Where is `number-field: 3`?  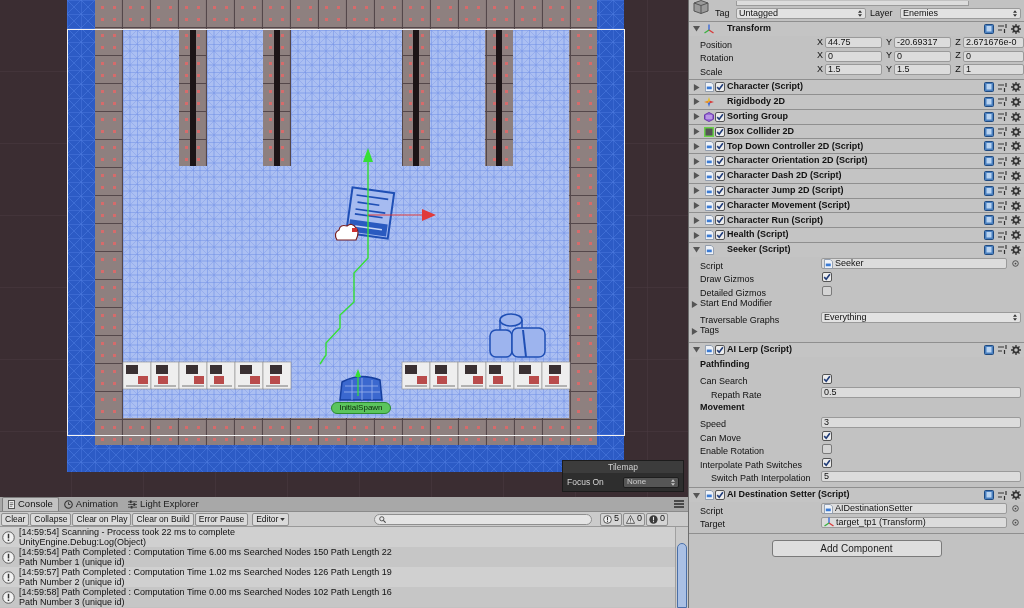
number-field: 3 is located at coordinates (921, 422).